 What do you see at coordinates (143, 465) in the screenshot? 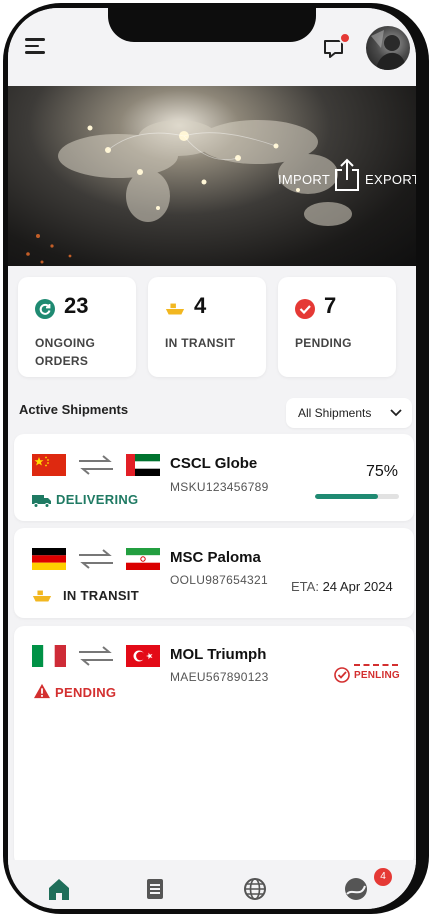
I see `uae-flag` at bounding box center [143, 465].